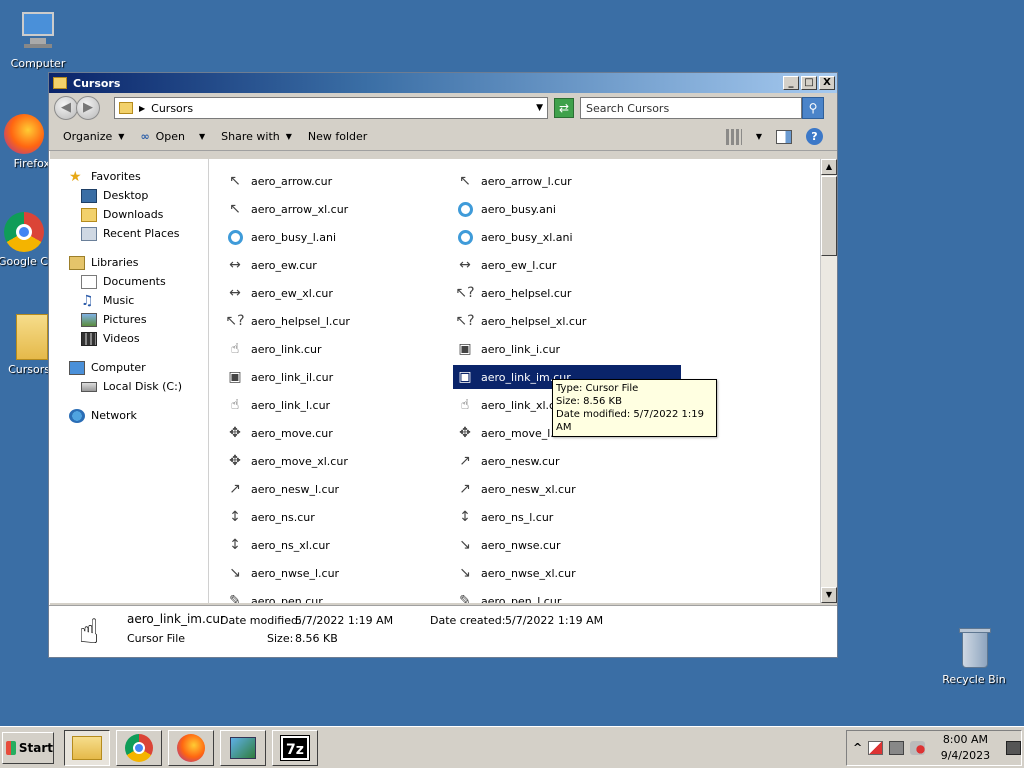 The width and height of the screenshot is (1024, 768). Describe the element at coordinates (896, 747) in the screenshot. I see `network-status-icon` at that location.